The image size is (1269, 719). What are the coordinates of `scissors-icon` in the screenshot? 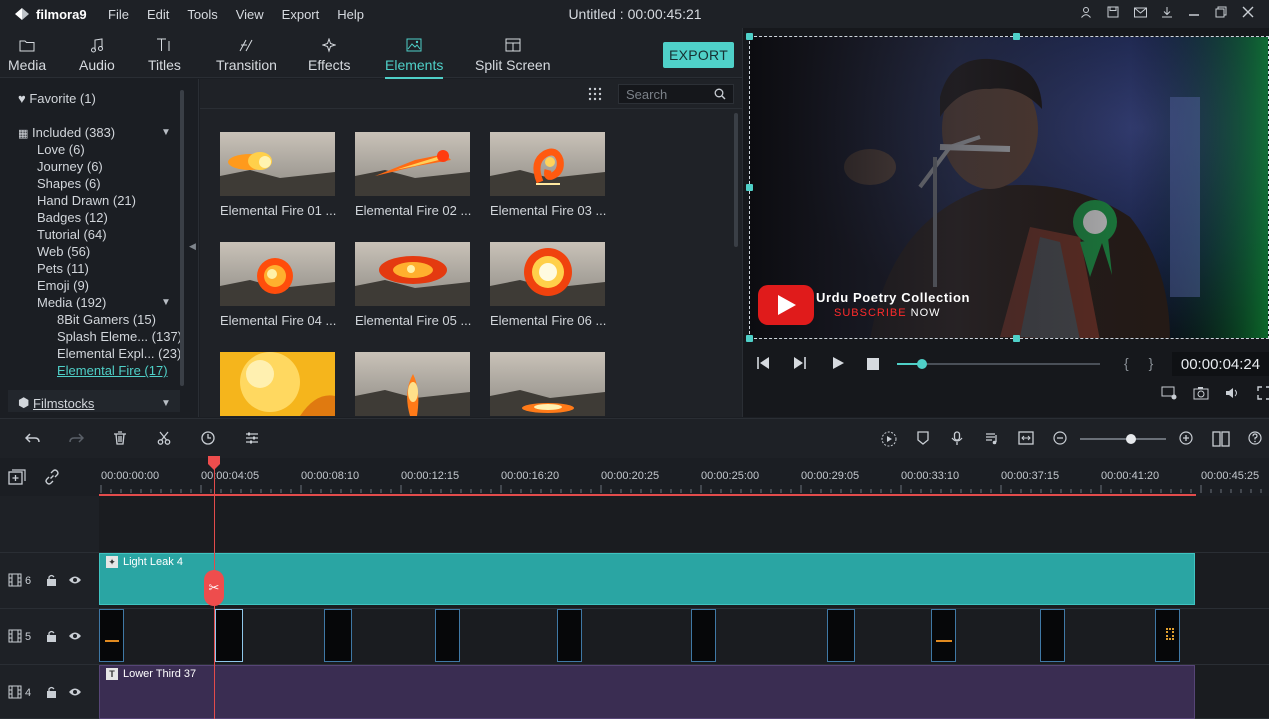 It's located at (164, 439).